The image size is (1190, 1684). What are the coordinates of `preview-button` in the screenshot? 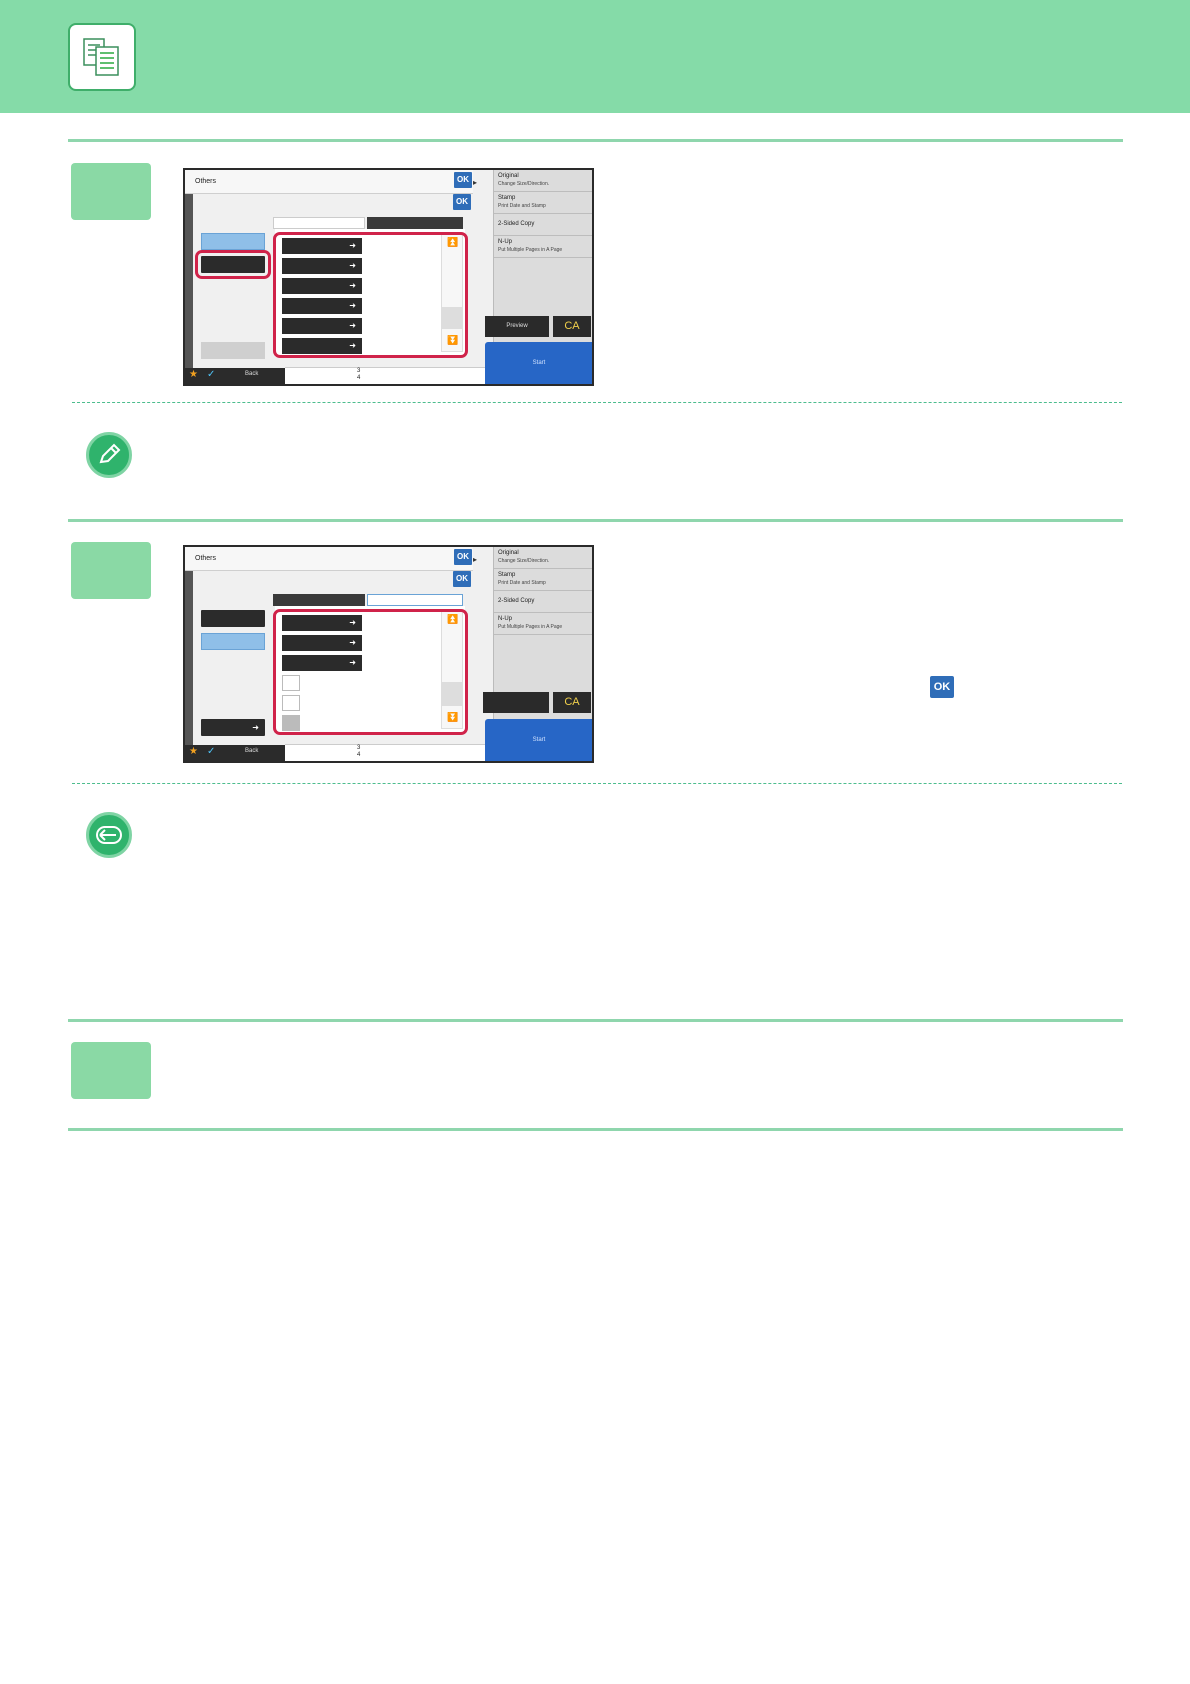 It's located at (516, 702).